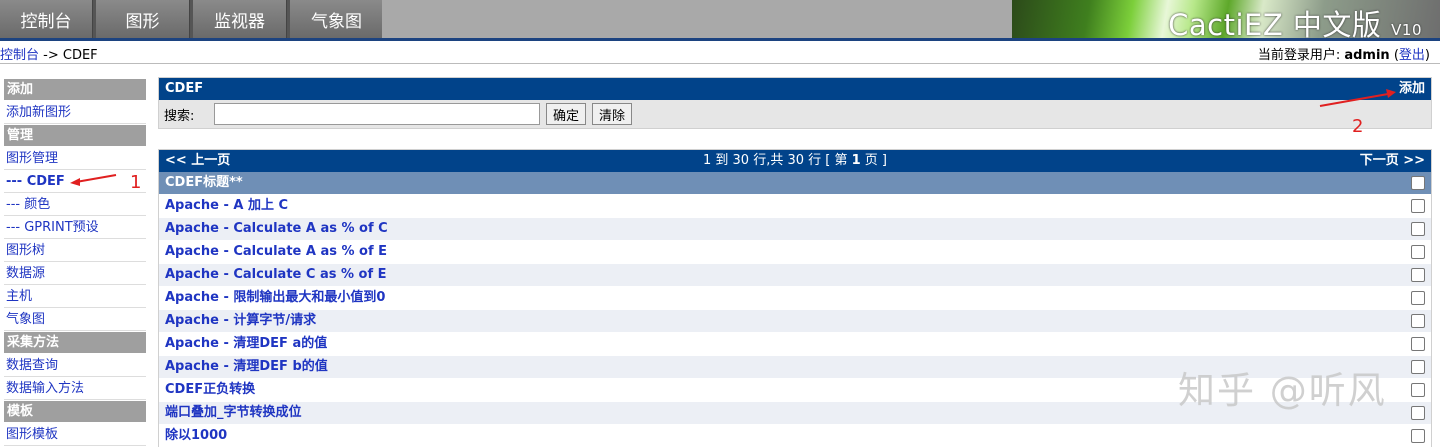 Image resolution: width=1440 pixels, height=448 pixels. Describe the element at coordinates (1282, 390) in the screenshot. I see `watermark: 知乎 @听风` at that location.